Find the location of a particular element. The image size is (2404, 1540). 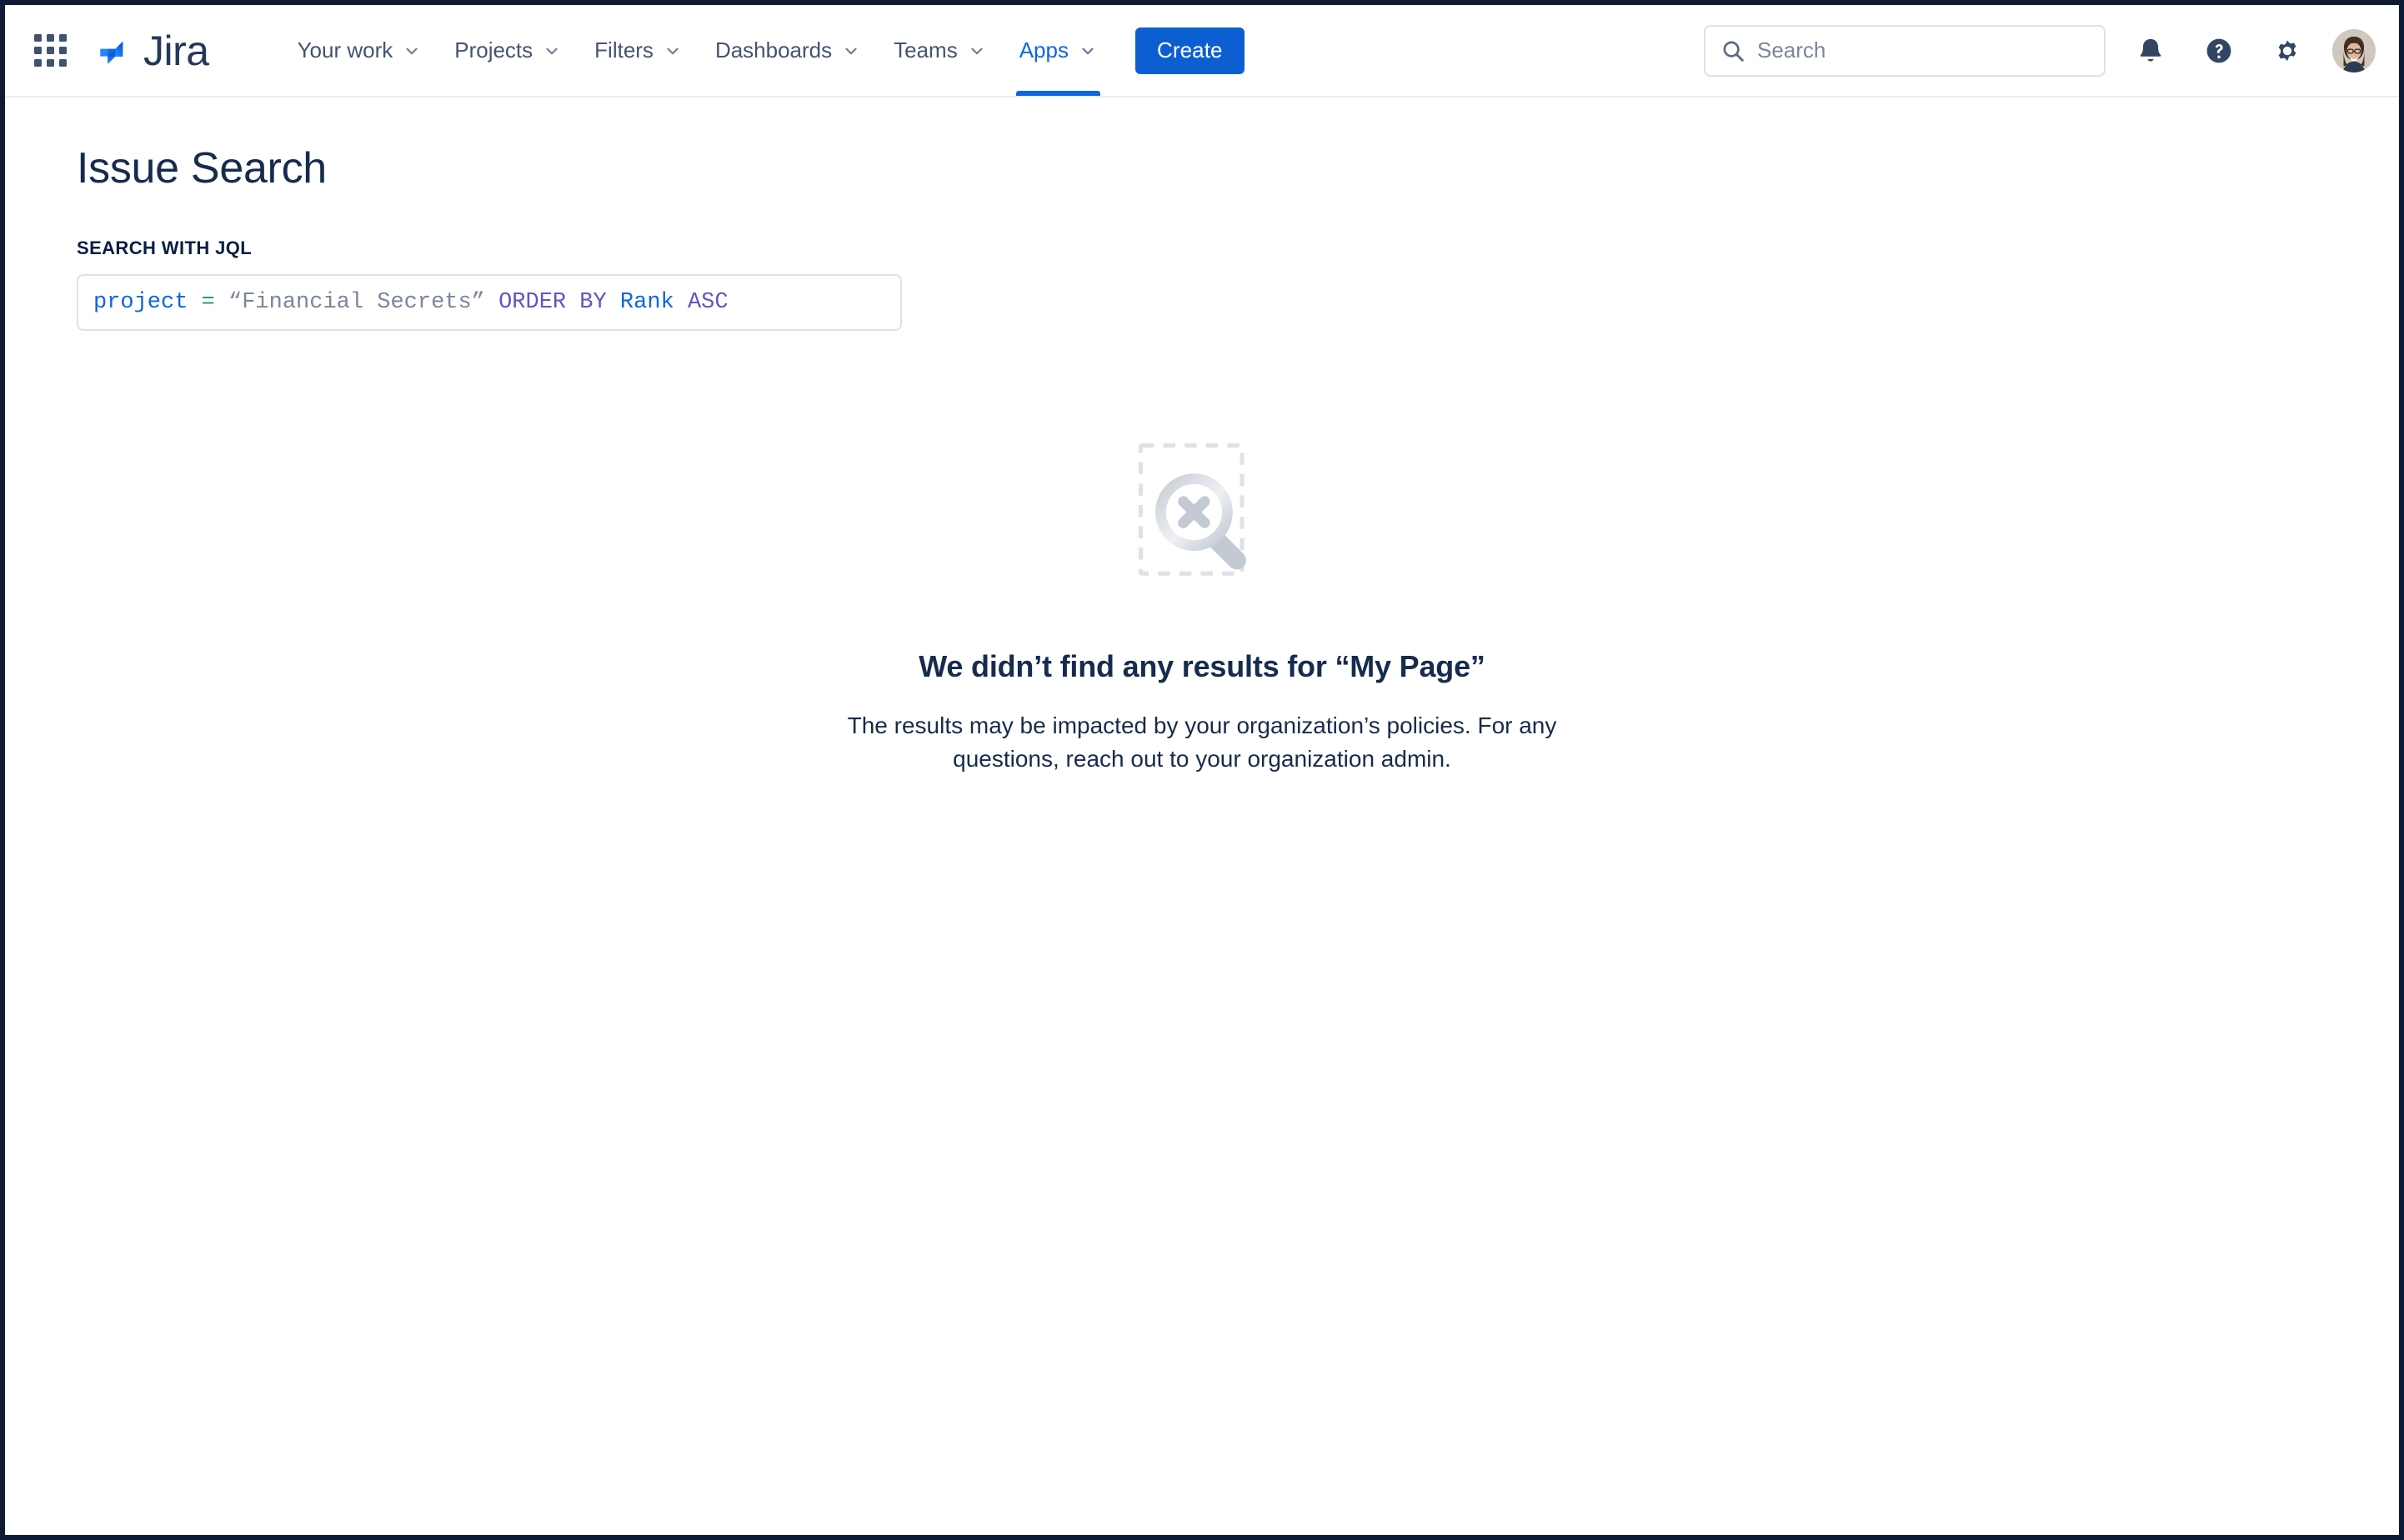

jql-token: “Financial Secrets” is located at coordinates (356, 302).